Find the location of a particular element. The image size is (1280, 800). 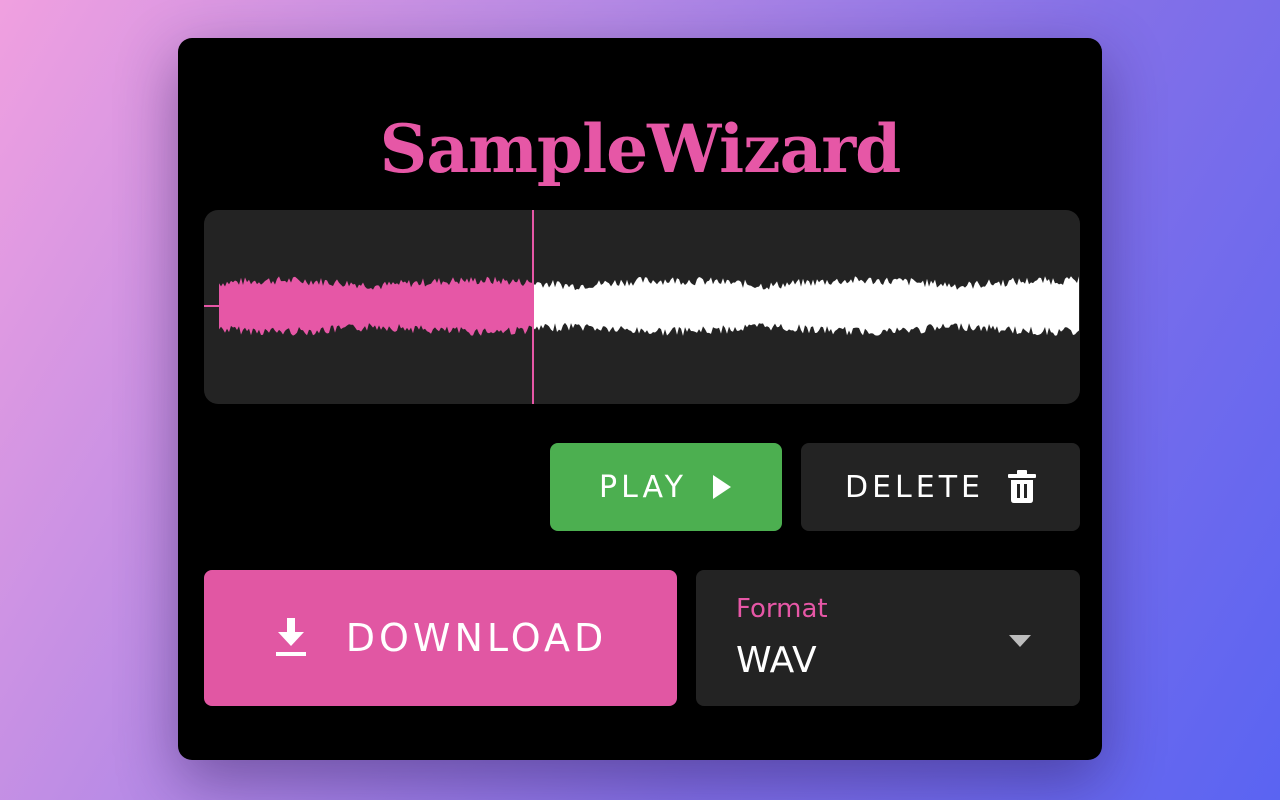

app-title: SampleWizard is located at coordinates (640, 149).